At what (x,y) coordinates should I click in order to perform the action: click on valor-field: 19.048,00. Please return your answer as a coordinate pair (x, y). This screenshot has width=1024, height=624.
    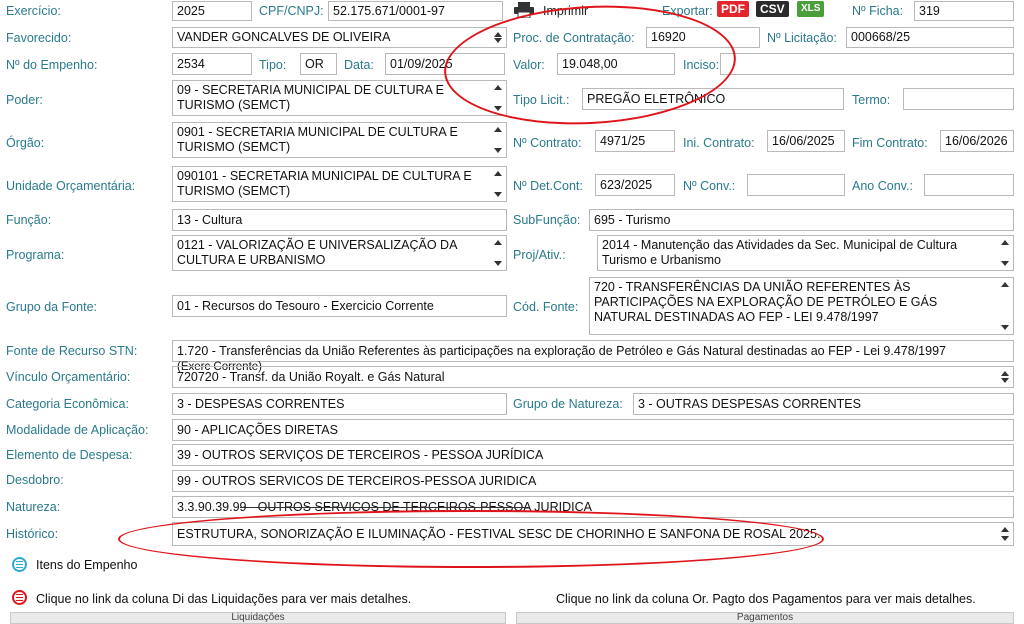
    Looking at the image, I should click on (616, 64).